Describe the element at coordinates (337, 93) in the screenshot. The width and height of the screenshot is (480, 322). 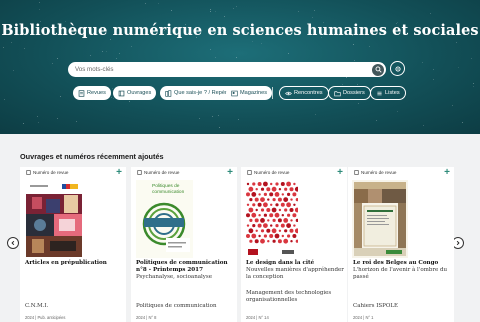
I see `folder-icon` at that location.